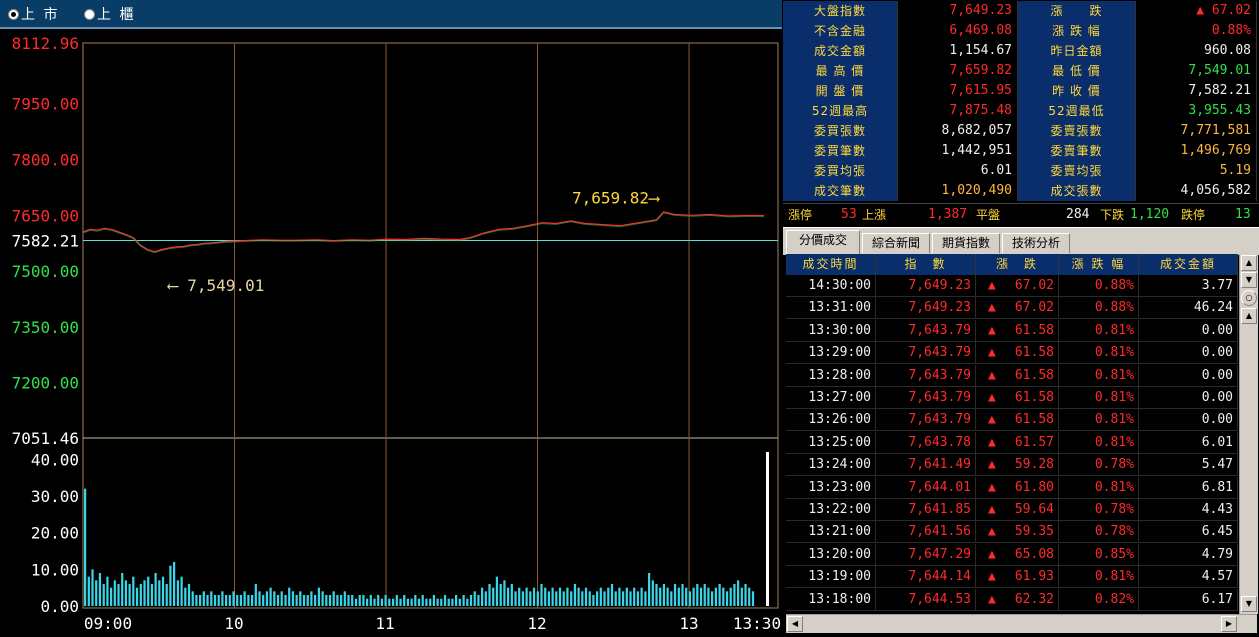 Image resolution: width=1259 pixels, height=637 pixels. I want to click on time-tick-label: 13:30, so click(757, 623).